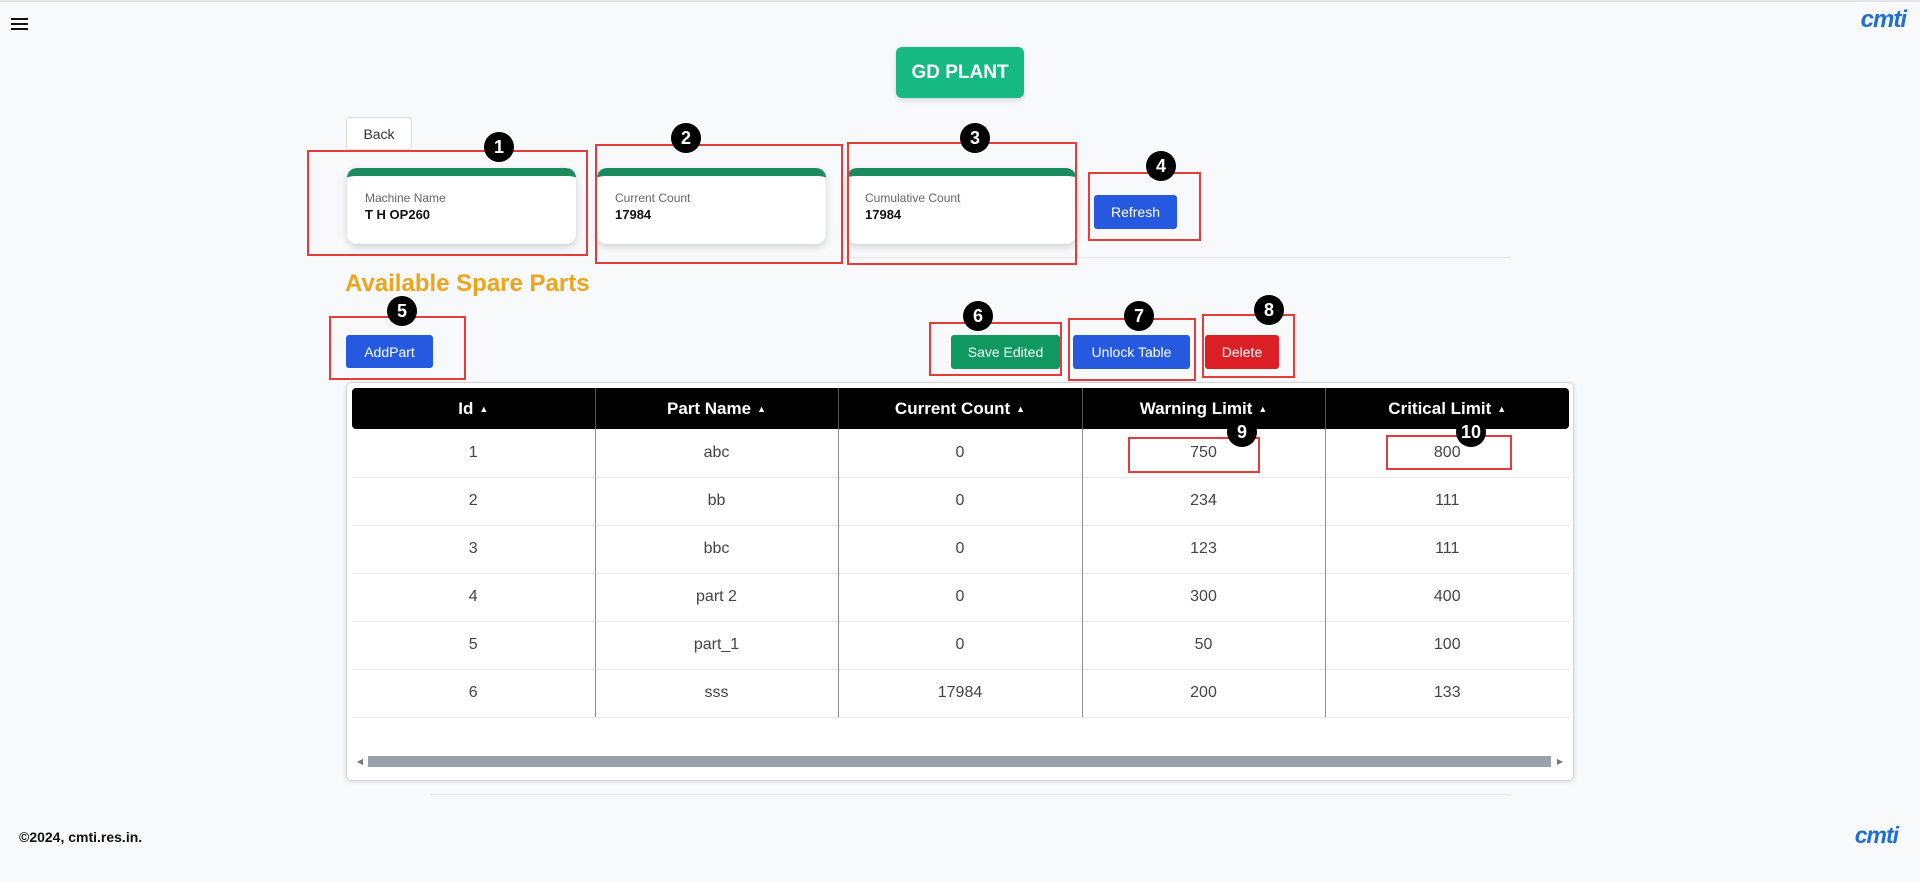 The image size is (1920, 882). Describe the element at coordinates (1139, 316) in the screenshot. I see `annotation-badge: 7` at that location.